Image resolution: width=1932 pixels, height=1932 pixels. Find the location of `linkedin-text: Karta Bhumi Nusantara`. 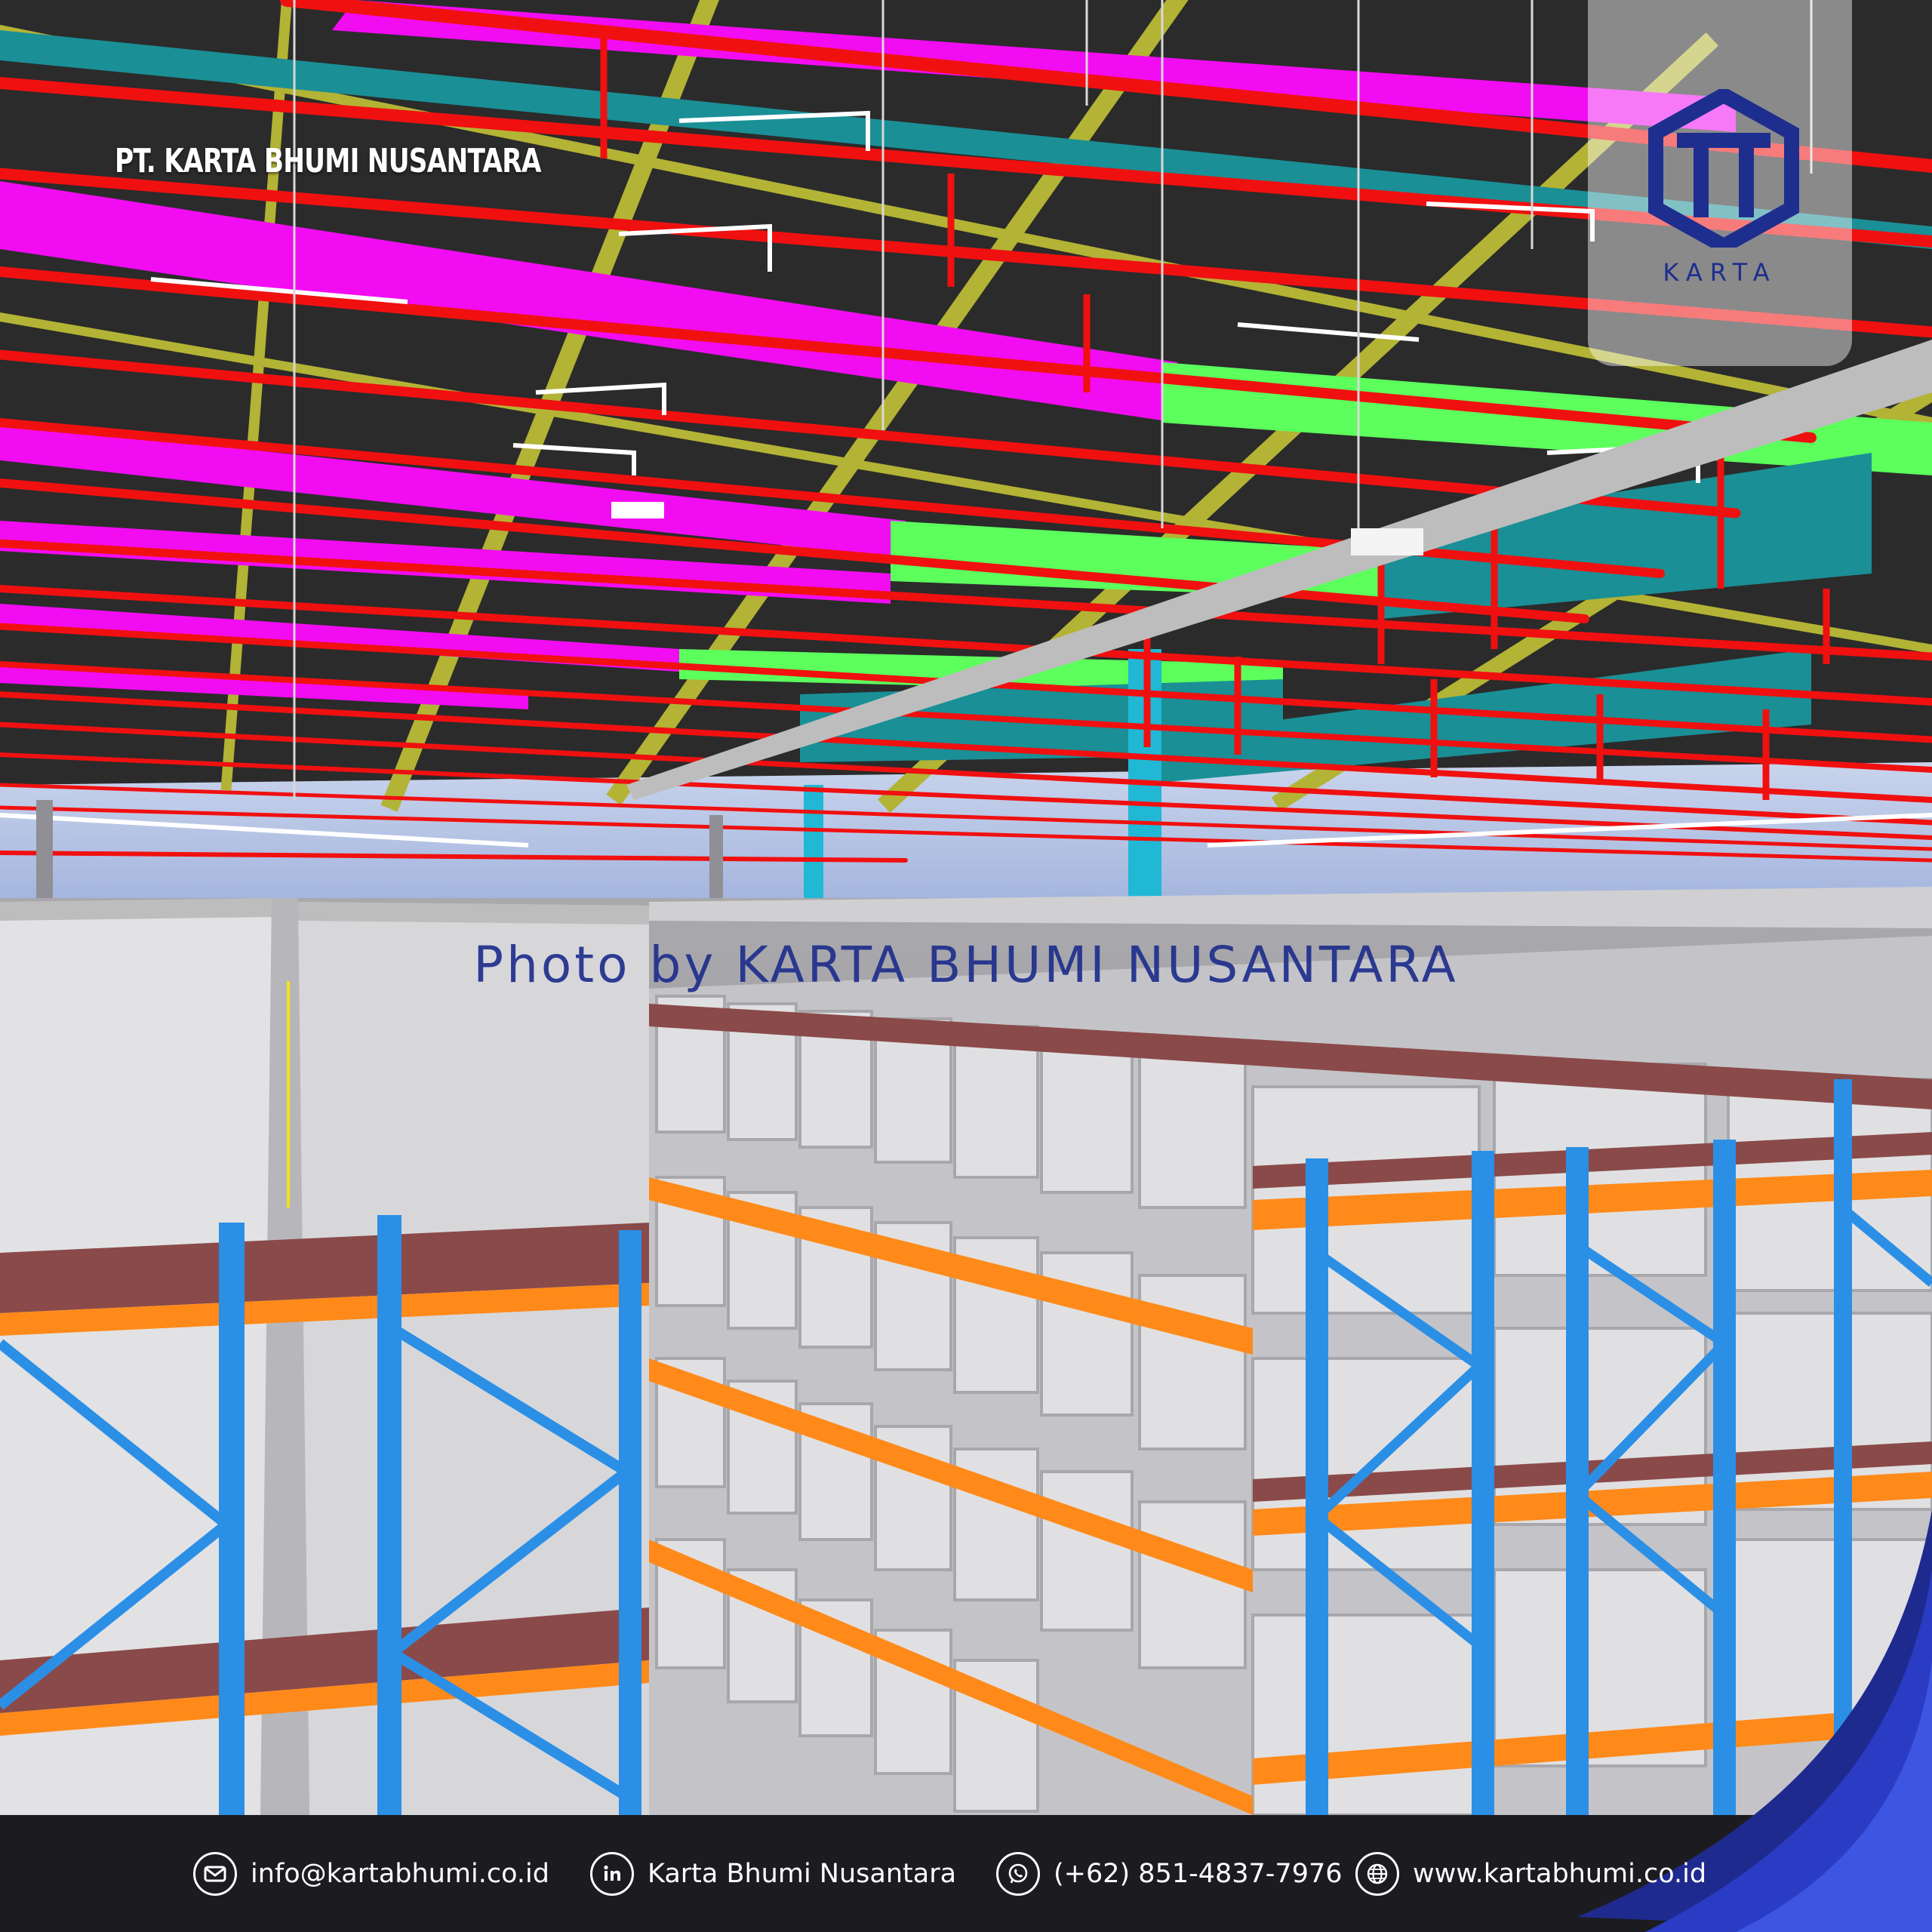

linkedin-text: Karta Bhumi Nusantara is located at coordinates (802, 1874).